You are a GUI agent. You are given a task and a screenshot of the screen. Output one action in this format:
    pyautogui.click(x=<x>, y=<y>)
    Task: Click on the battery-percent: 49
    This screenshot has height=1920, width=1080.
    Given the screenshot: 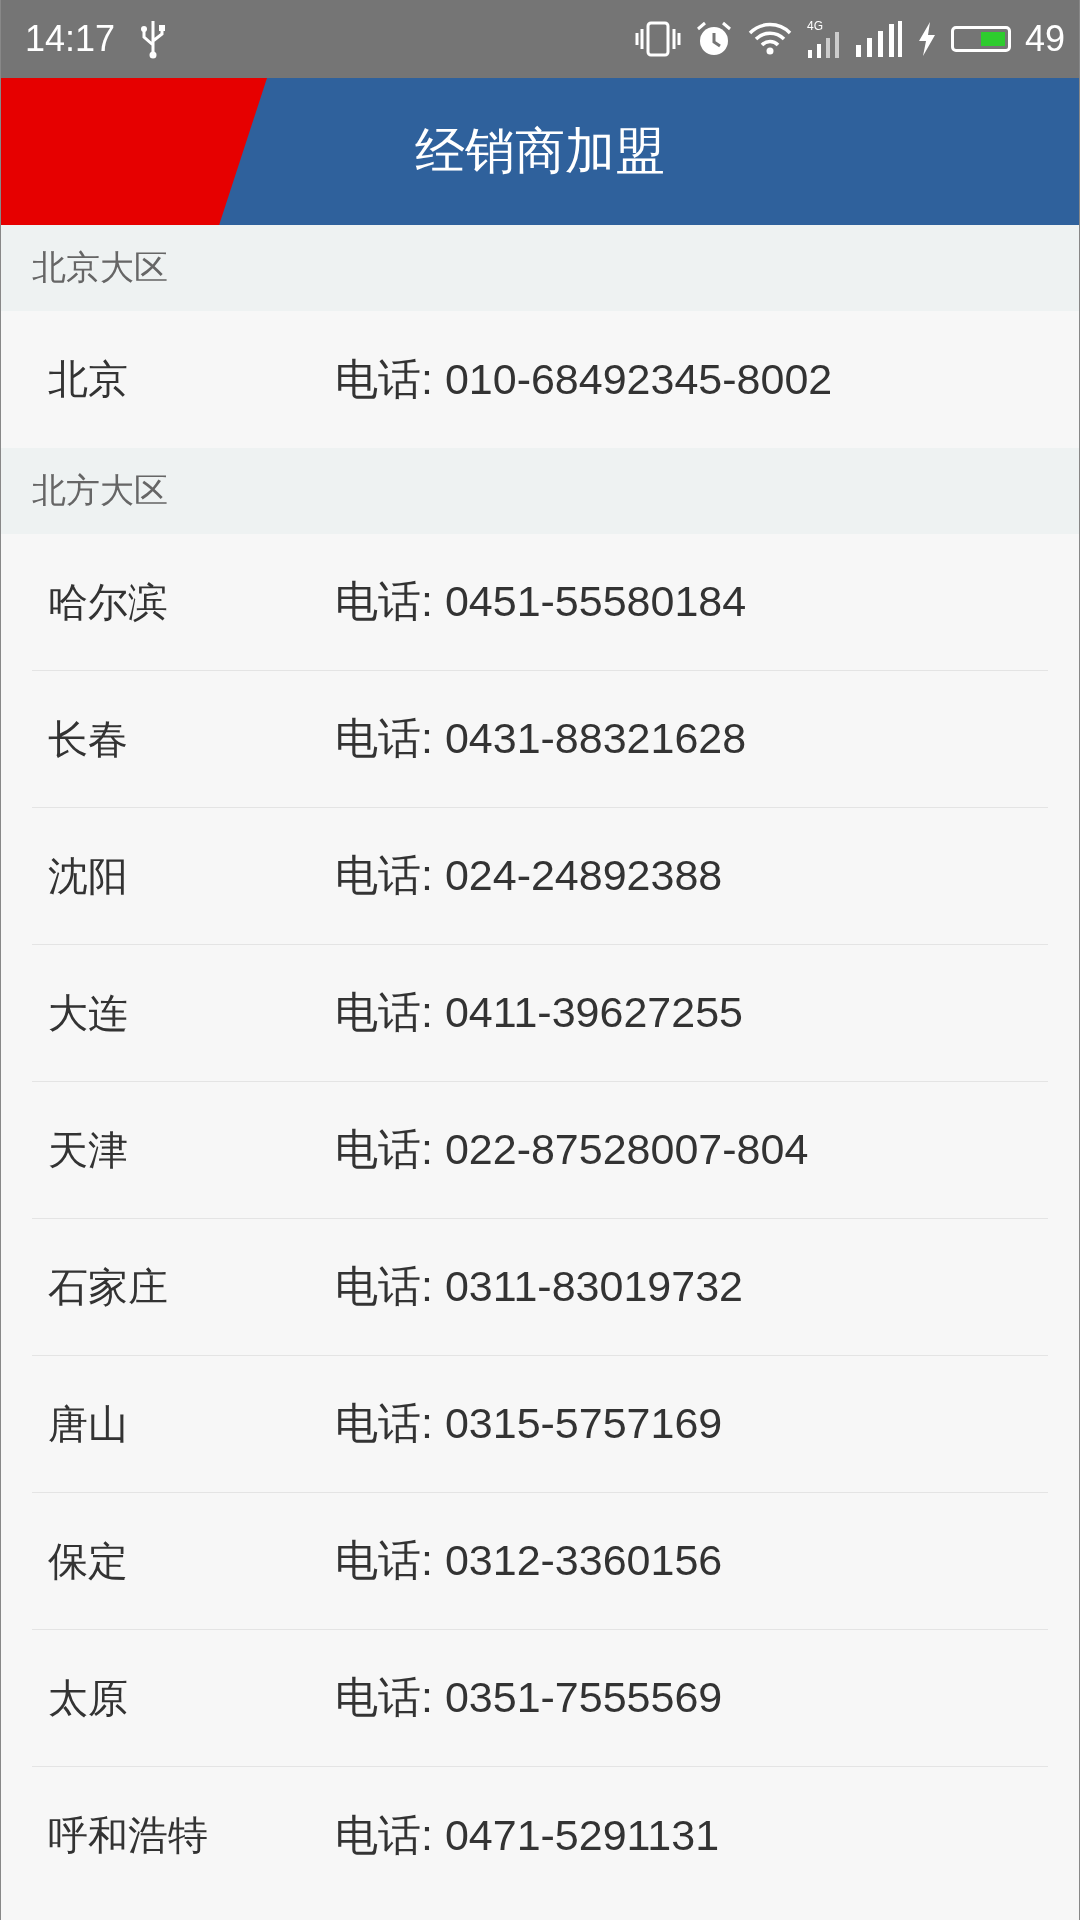 What is the action you would take?
    pyautogui.click(x=1044, y=39)
    